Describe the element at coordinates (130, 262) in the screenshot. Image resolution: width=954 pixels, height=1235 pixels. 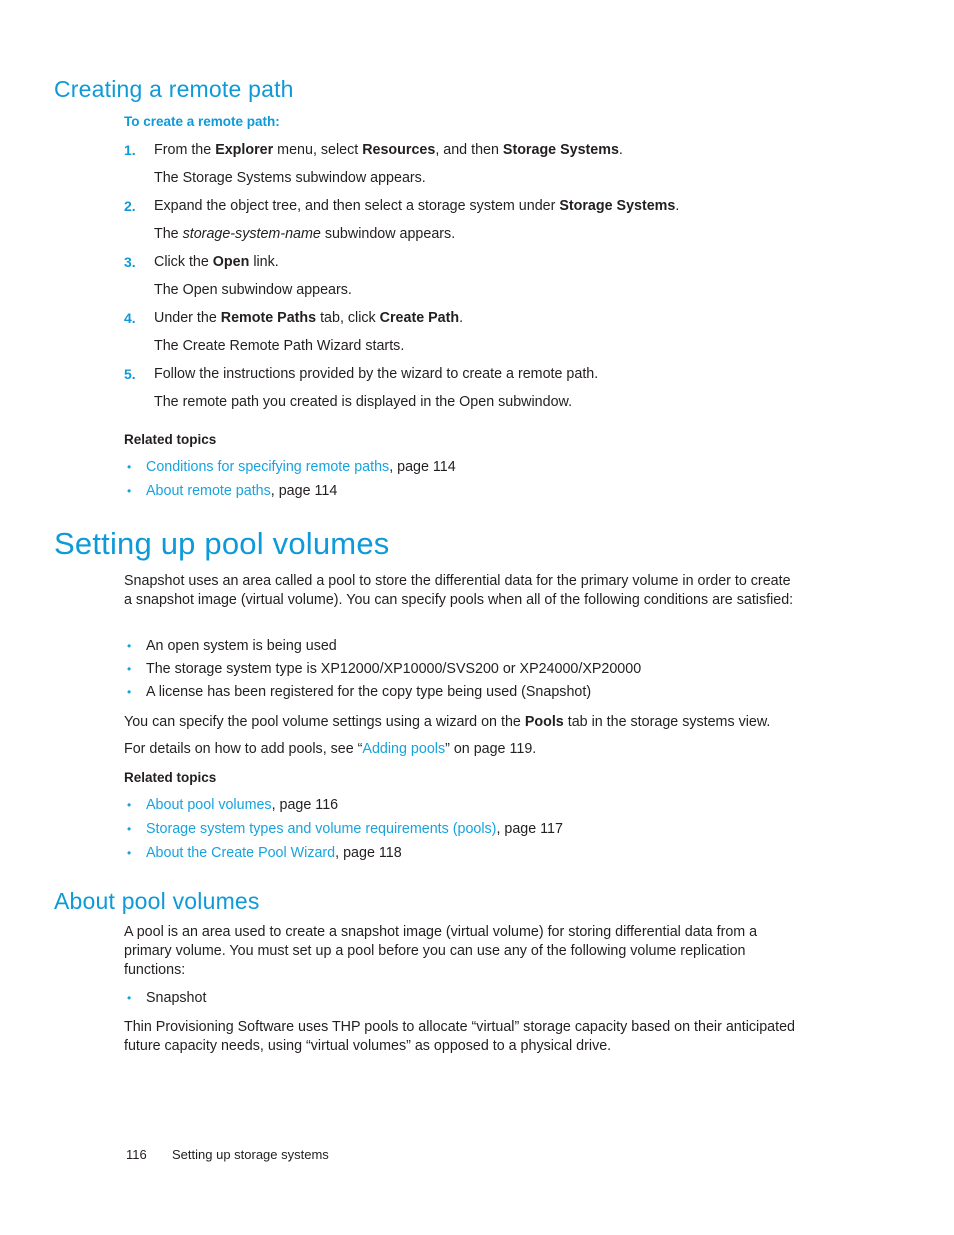
I see `step-number: 3.` at that location.